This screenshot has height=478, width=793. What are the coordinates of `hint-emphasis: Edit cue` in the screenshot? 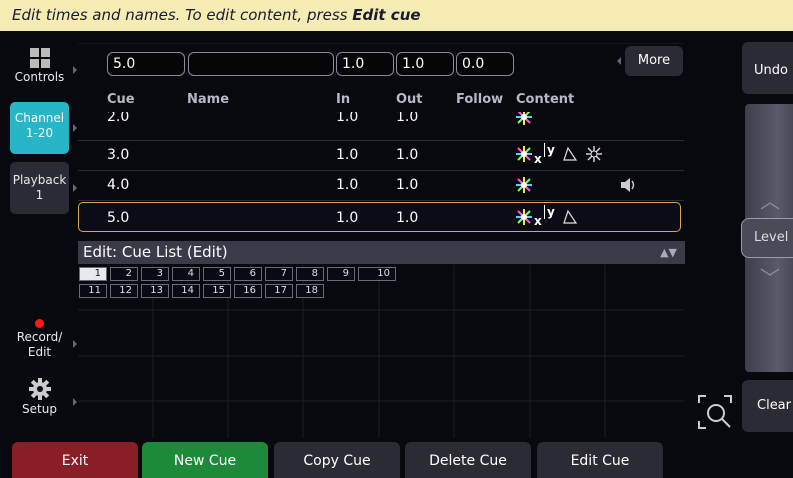 It's located at (386, 15).